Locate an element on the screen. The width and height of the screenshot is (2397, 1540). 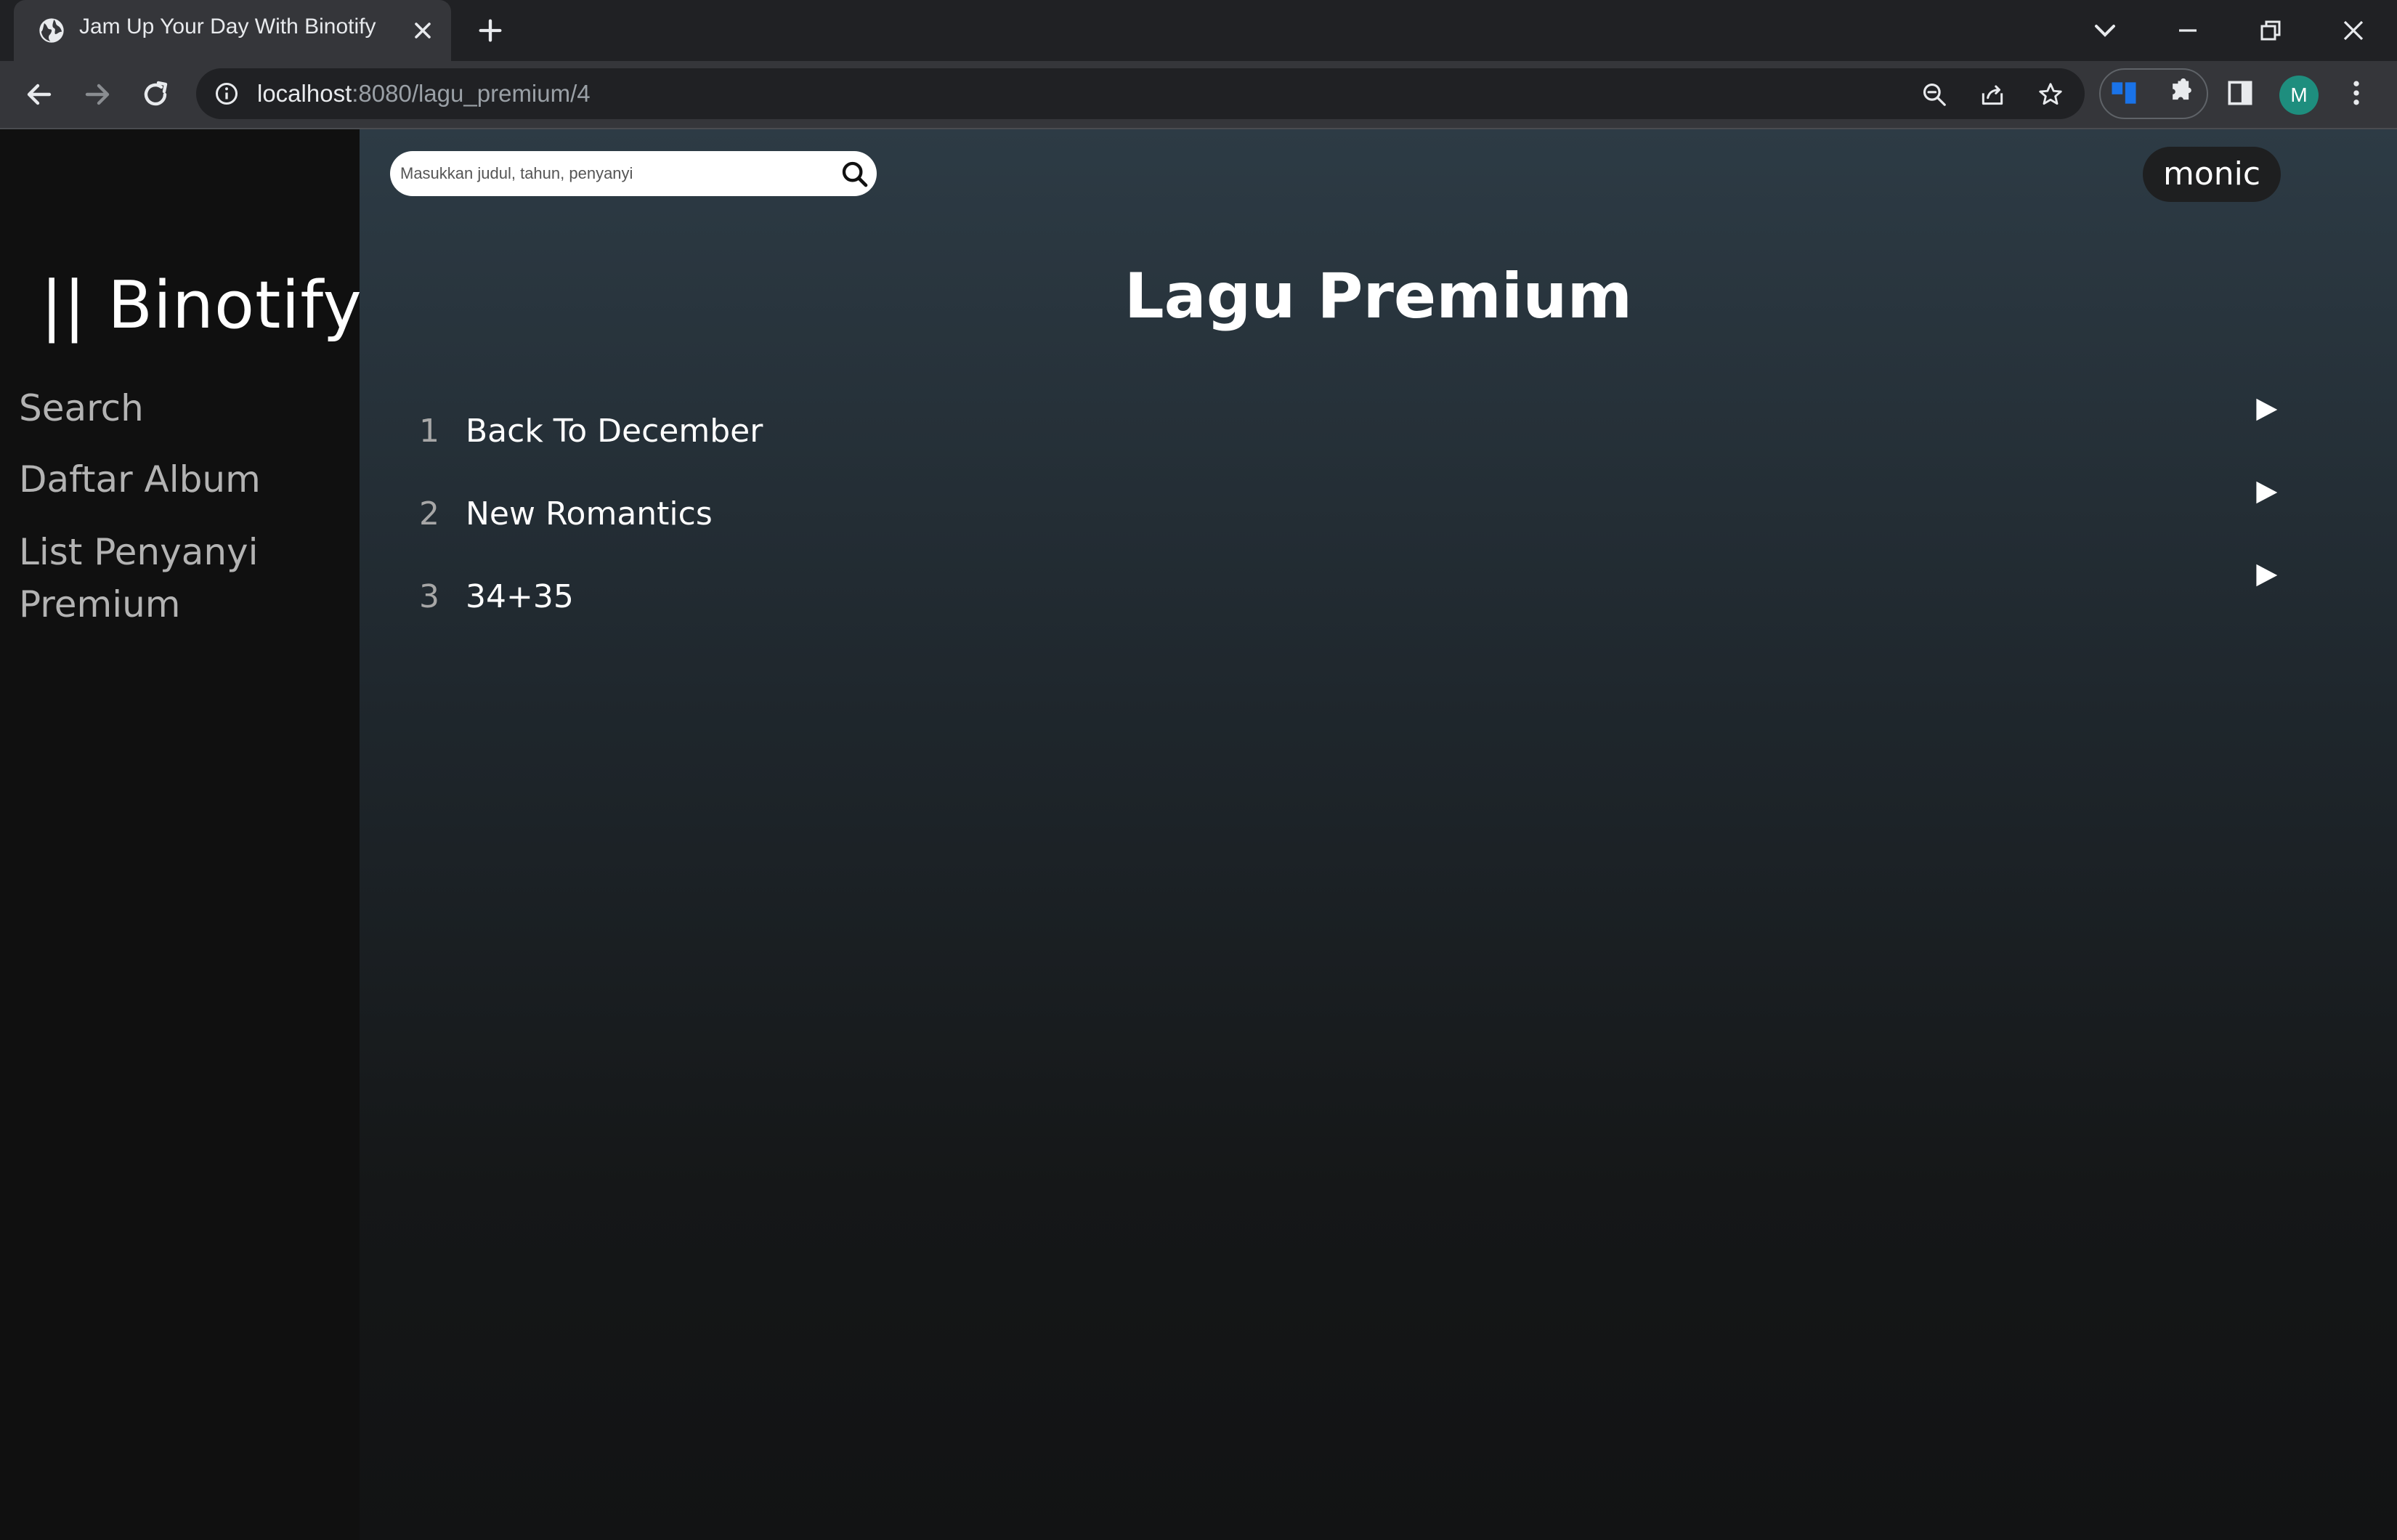
back-icon is located at coordinates (39, 94).